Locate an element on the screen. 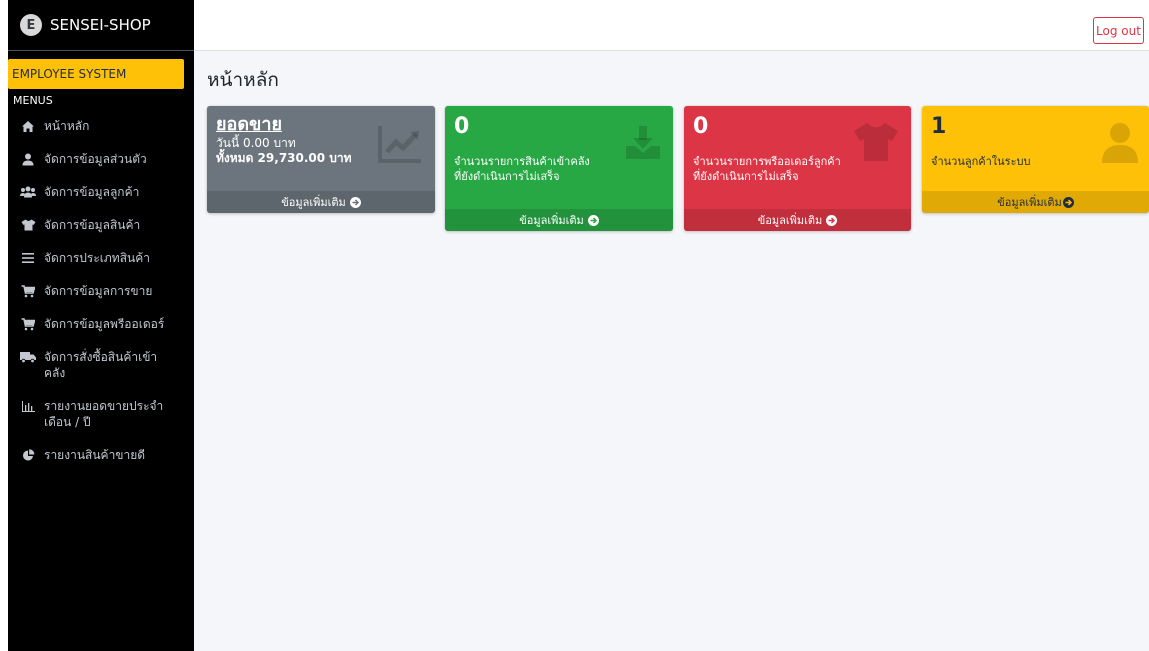 The width and height of the screenshot is (1149, 651). sidebar-item-sales: จัดการข้อมูลการขาย is located at coordinates (101, 291).